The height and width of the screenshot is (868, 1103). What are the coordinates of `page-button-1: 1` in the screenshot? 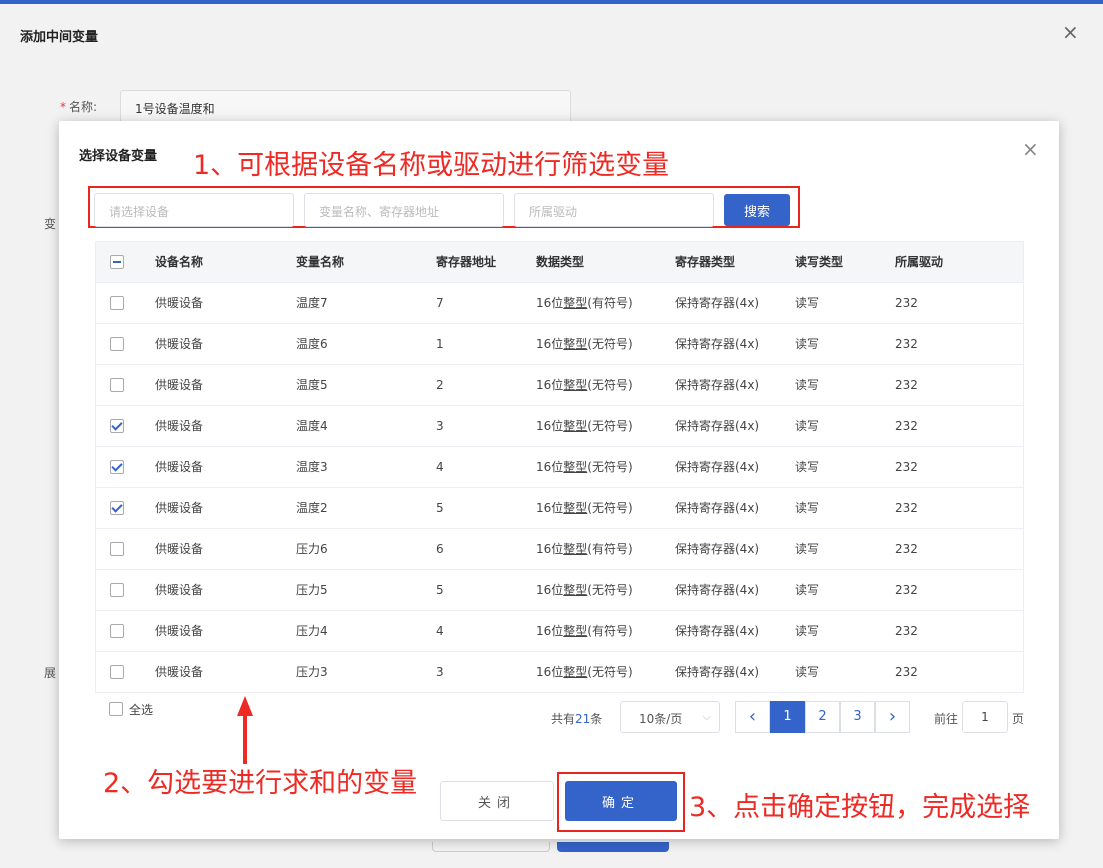 It's located at (787, 717).